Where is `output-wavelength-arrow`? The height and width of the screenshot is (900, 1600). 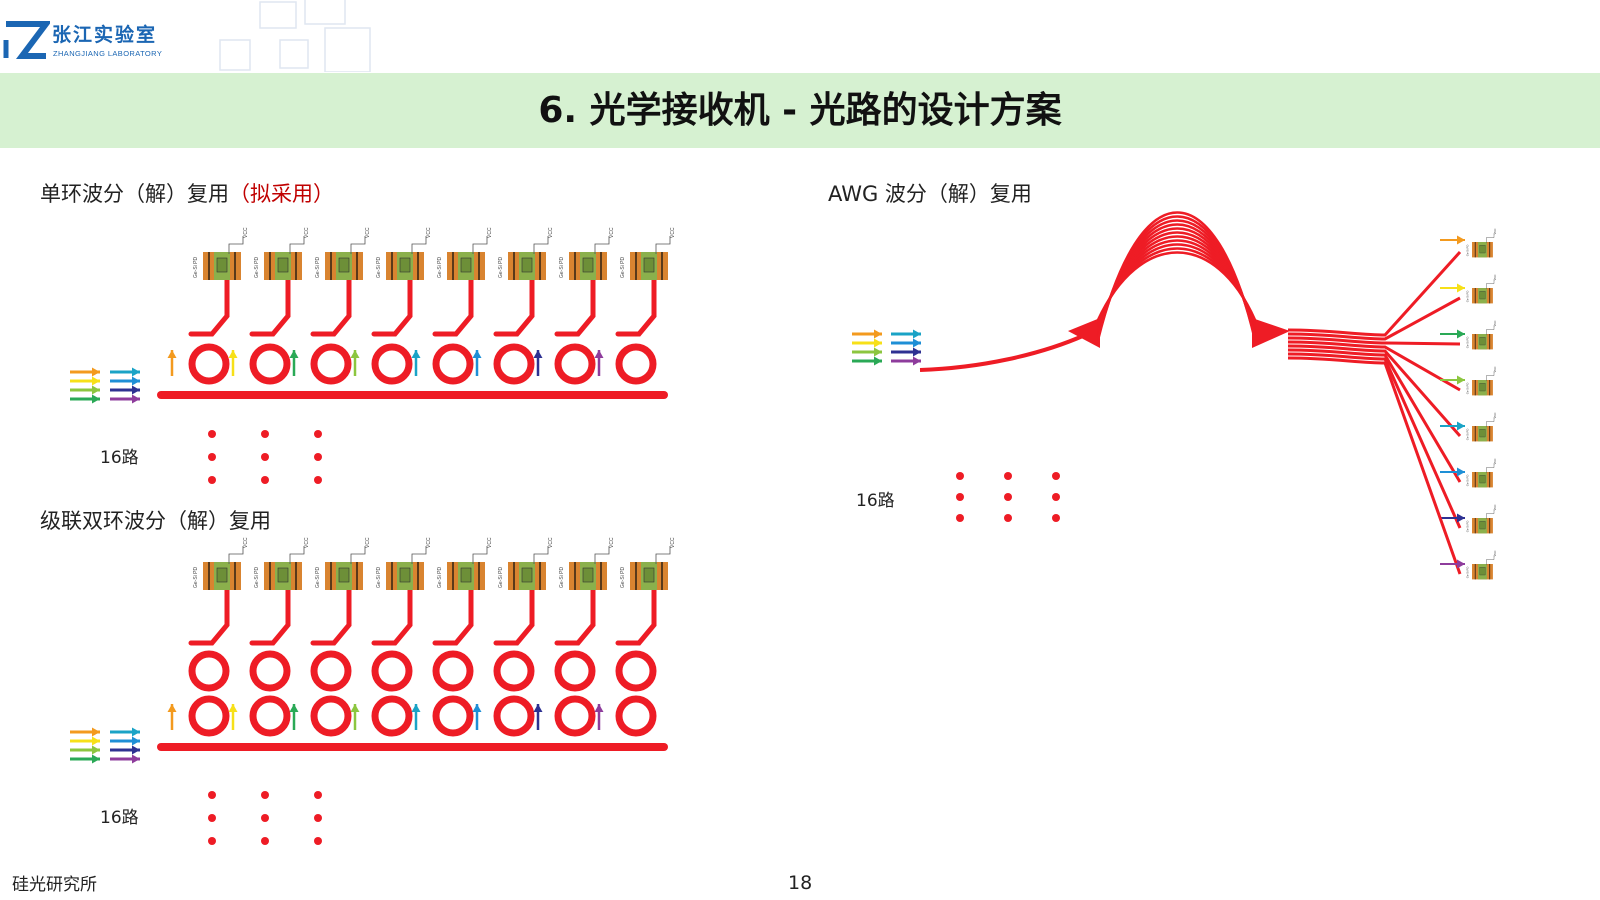
output-wavelength-arrow is located at coordinates (1452, 288).